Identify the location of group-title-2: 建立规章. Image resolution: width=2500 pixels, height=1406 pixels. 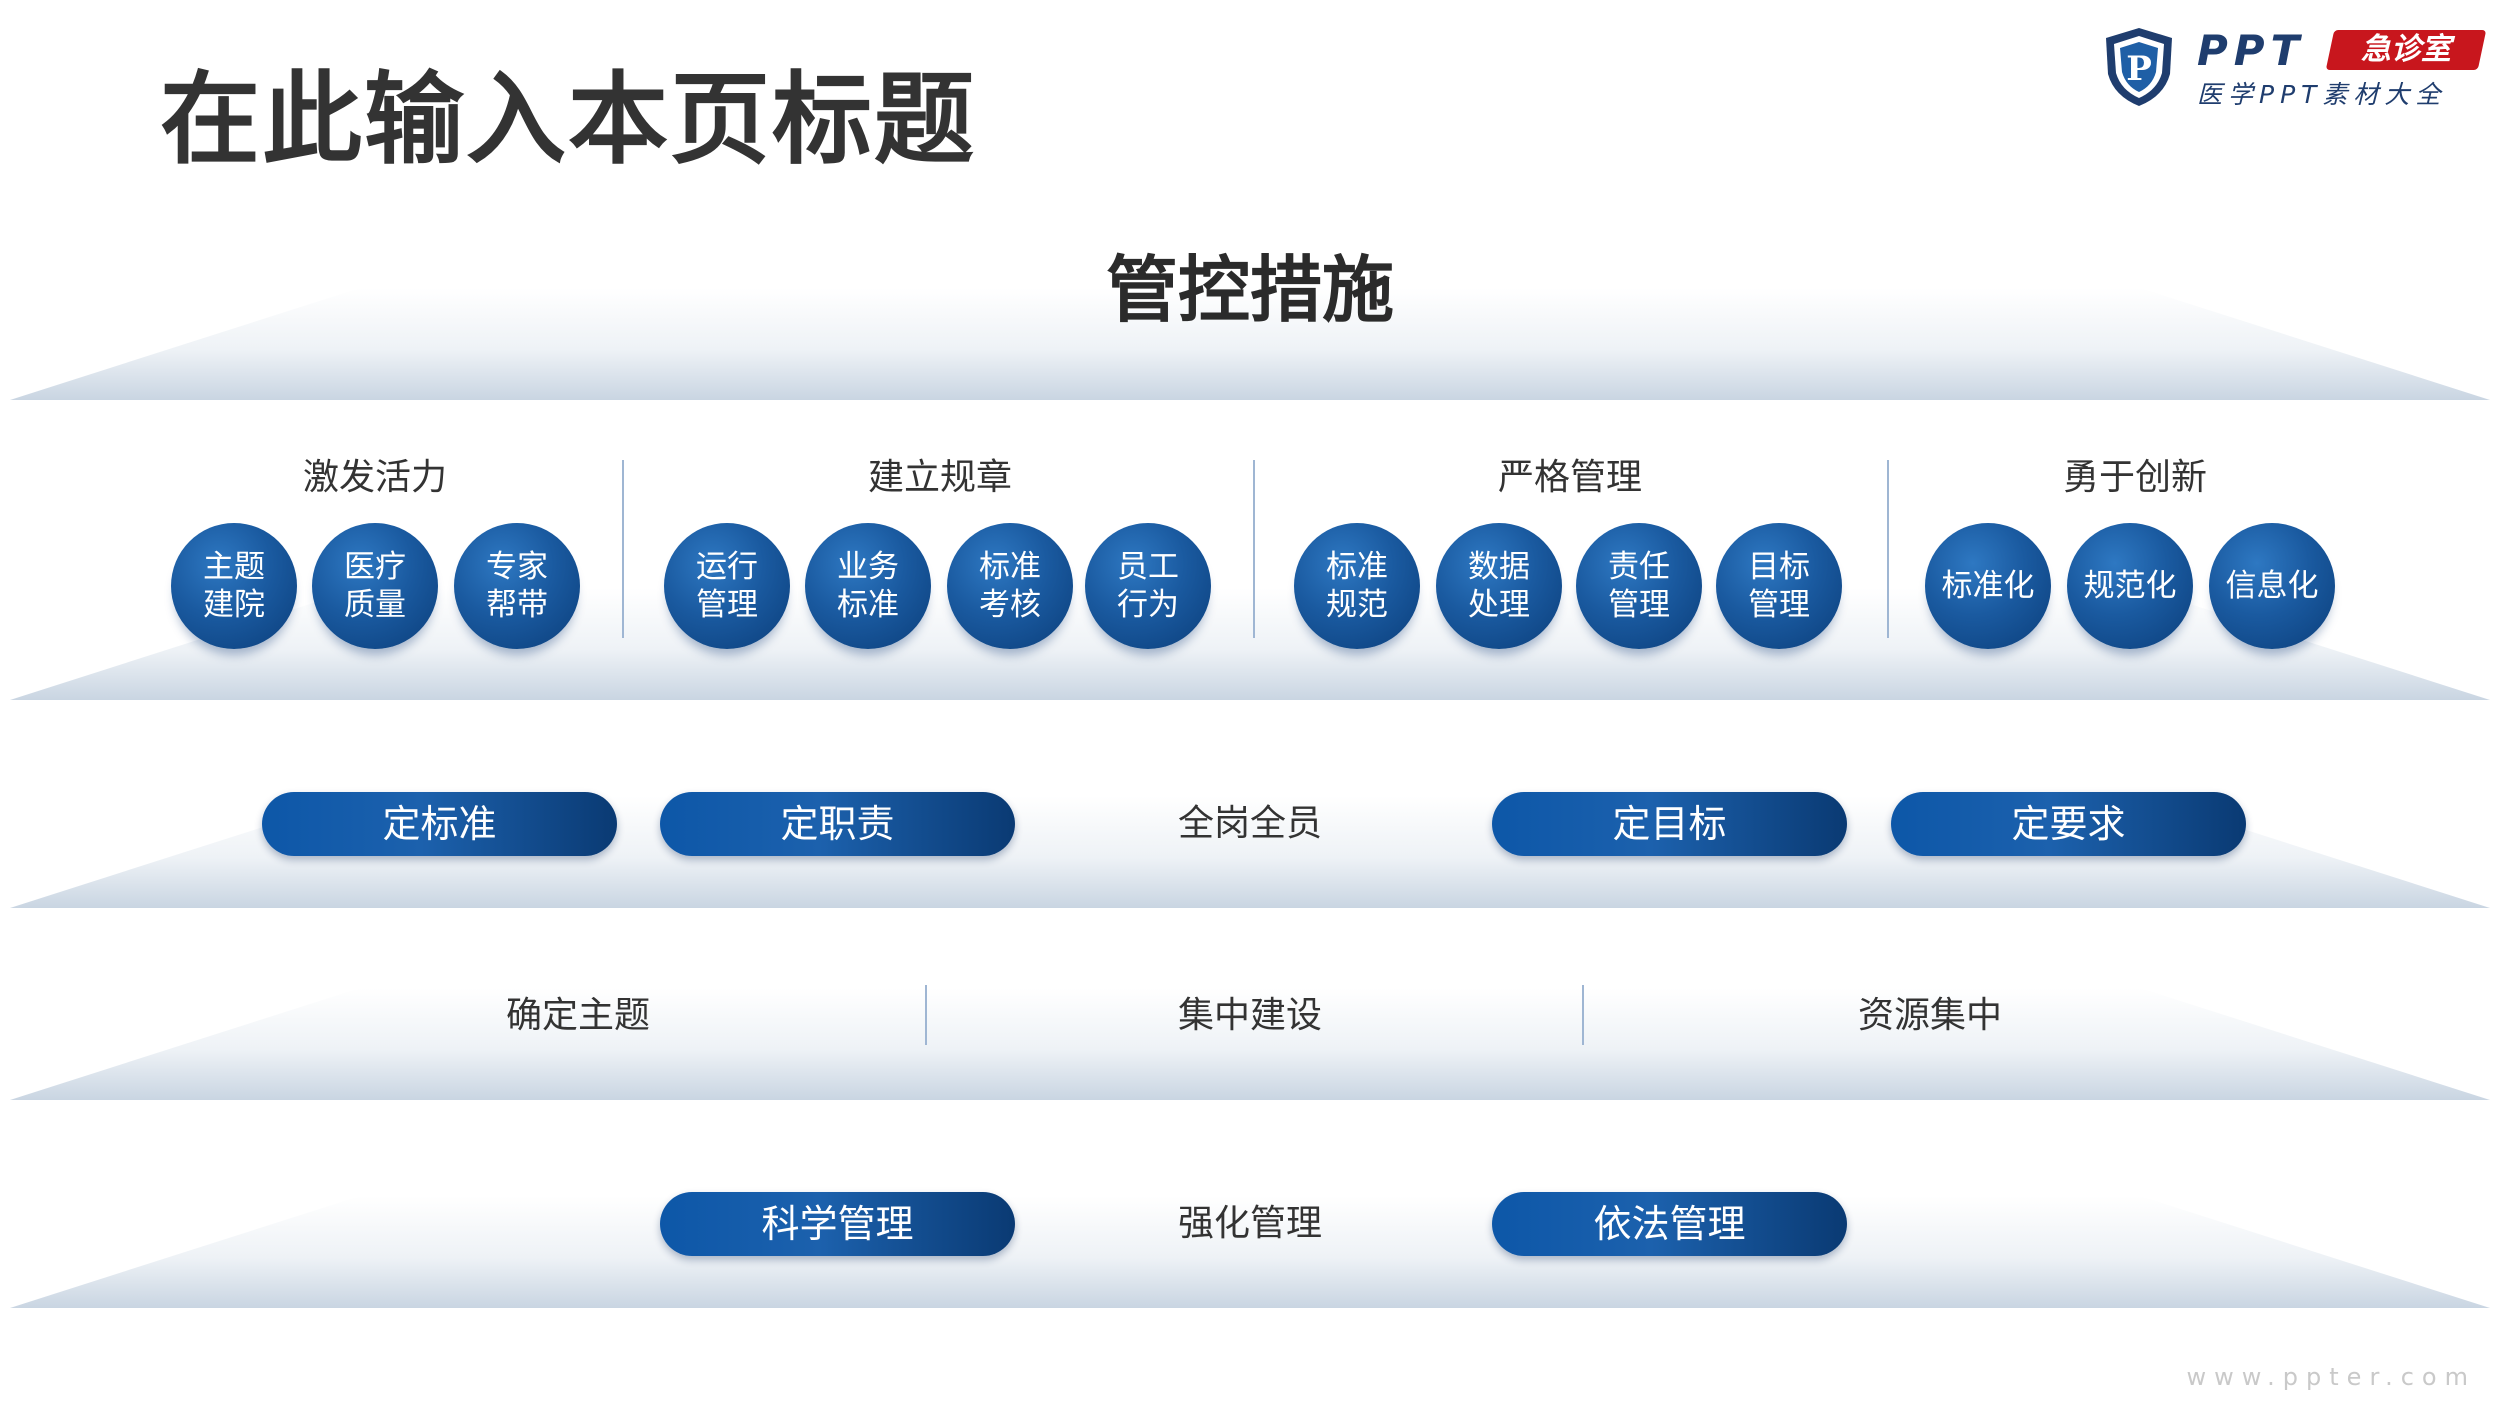
(939, 477).